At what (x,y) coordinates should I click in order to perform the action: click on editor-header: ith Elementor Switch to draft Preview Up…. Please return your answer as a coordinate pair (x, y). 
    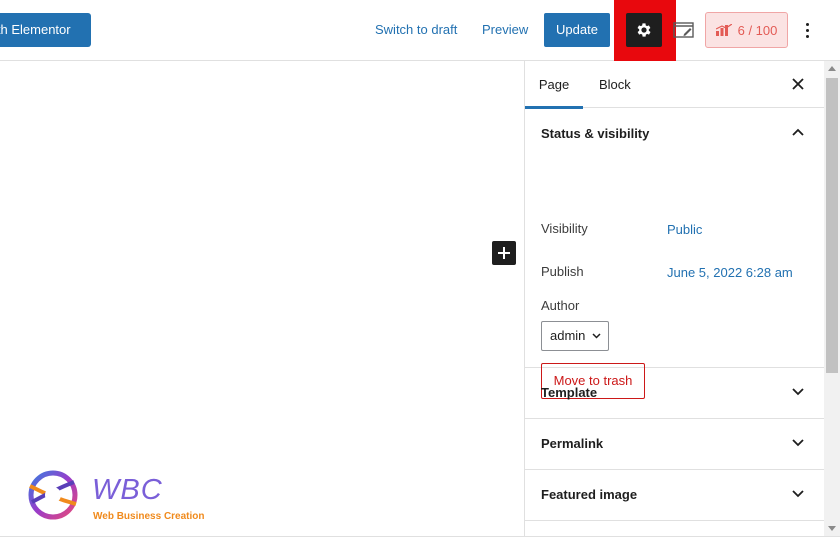
    Looking at the image, I should click on (420, 31).